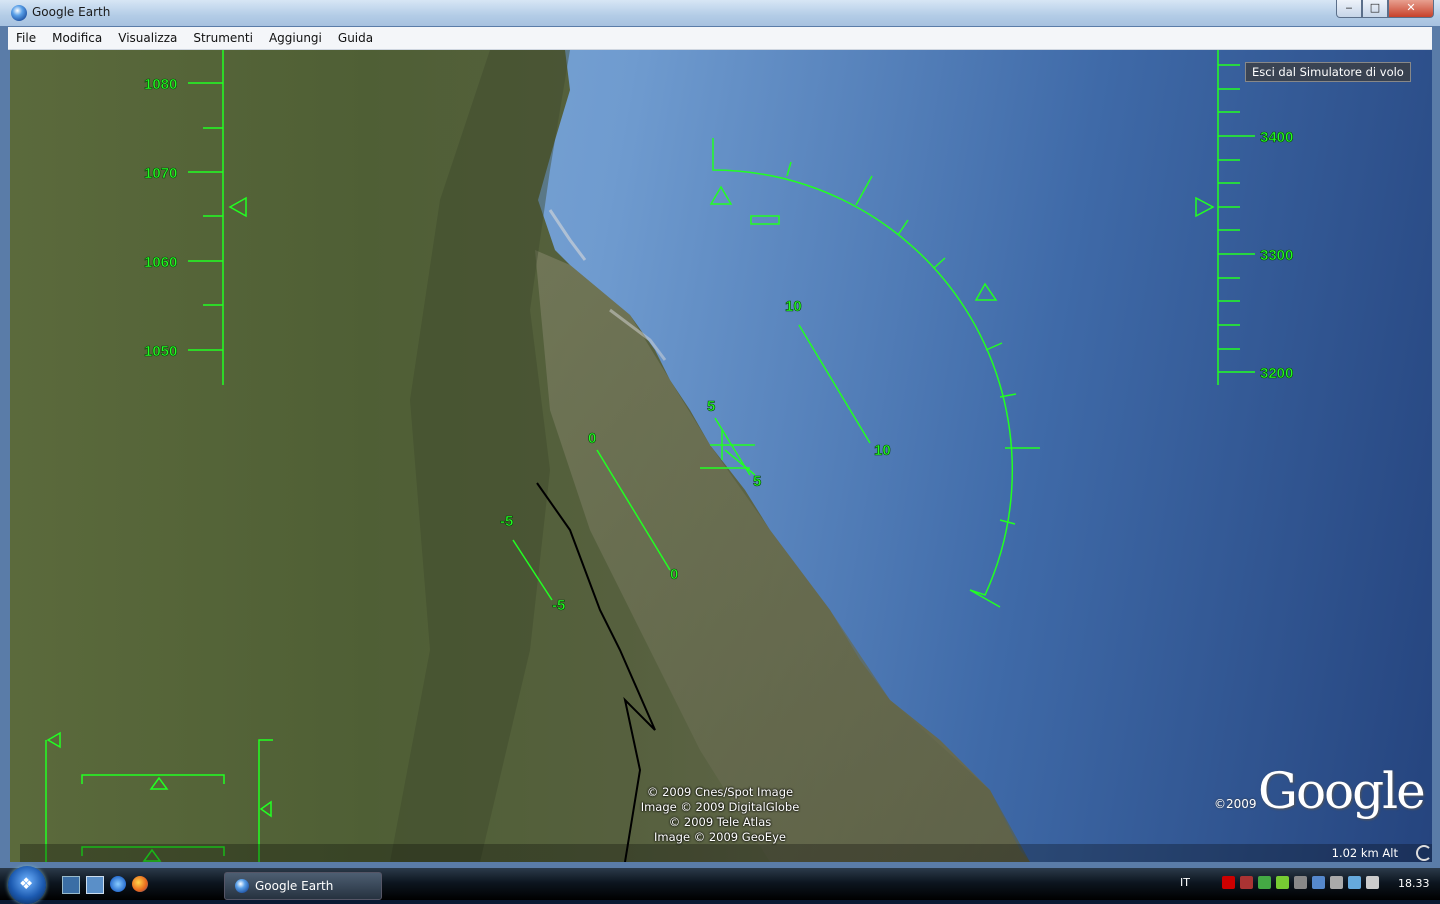 Image resolution: width=1440 pixels, height=904 pixels. I want to click on window-controls: ‒ □ ✕, so click(1385, 9).